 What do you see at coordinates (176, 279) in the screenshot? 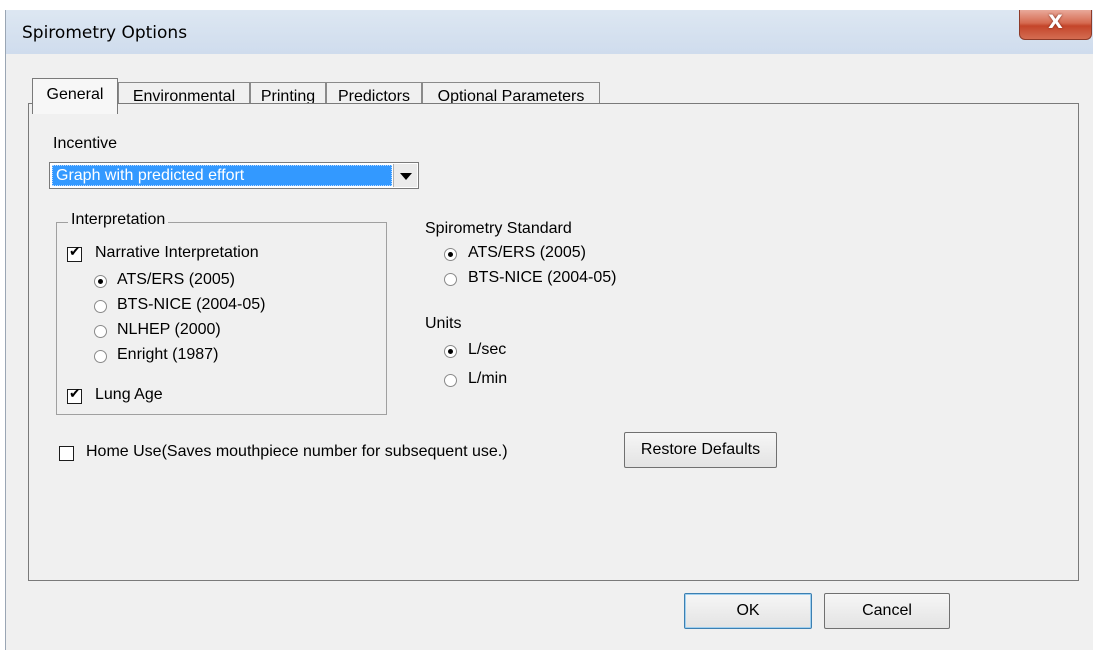
I see `interp-radio-ats-ers-label: ATS/ERS (2005)` at bounding box center [176, 279].